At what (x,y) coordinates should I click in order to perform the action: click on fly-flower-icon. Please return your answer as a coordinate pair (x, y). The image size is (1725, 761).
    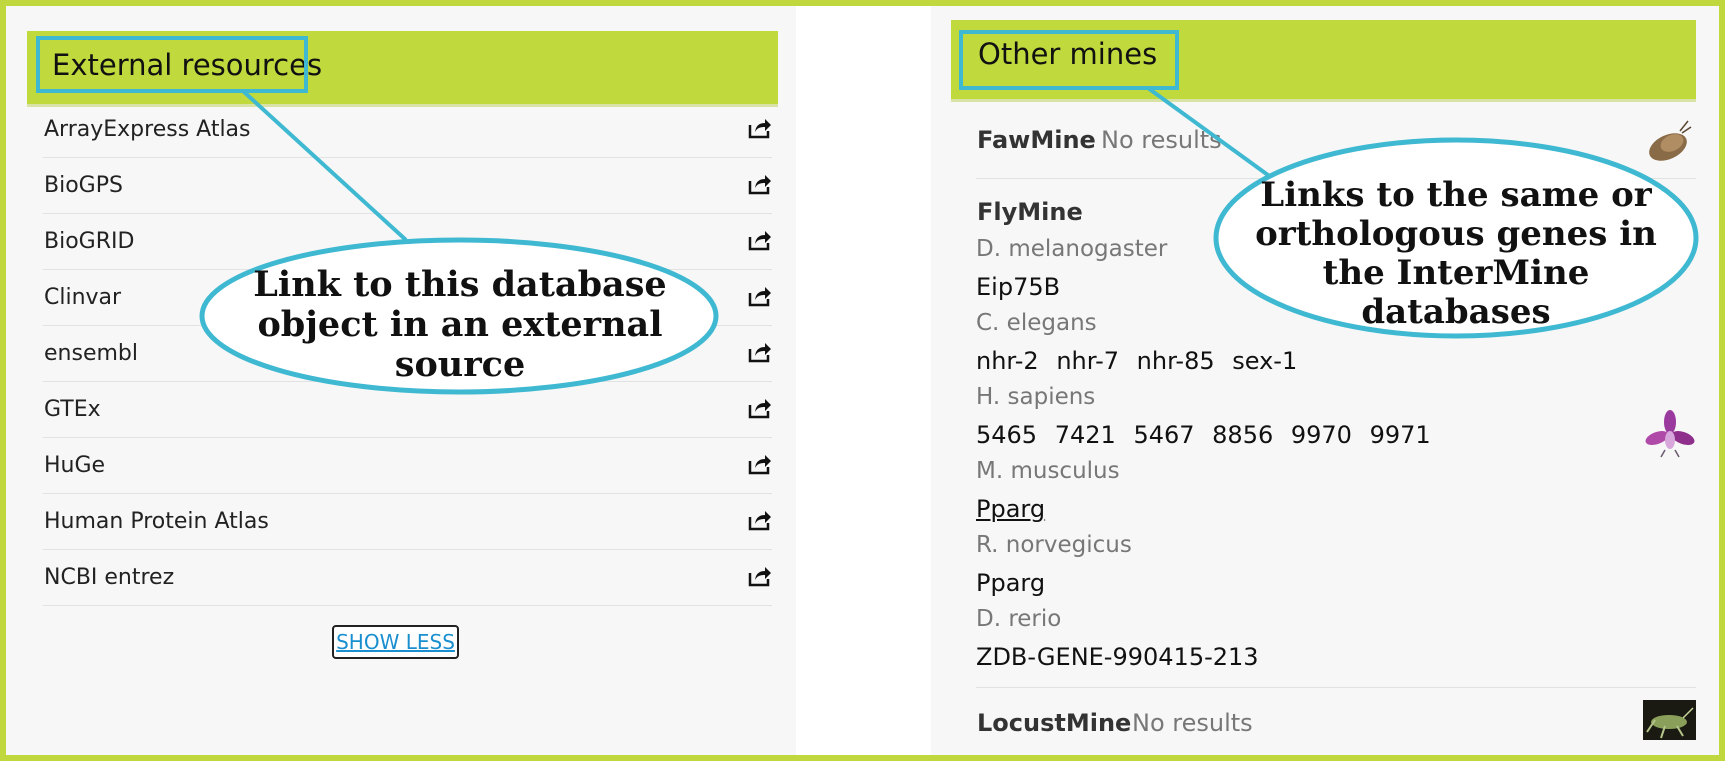
    Looking at the image, I should click on (1670, 434).